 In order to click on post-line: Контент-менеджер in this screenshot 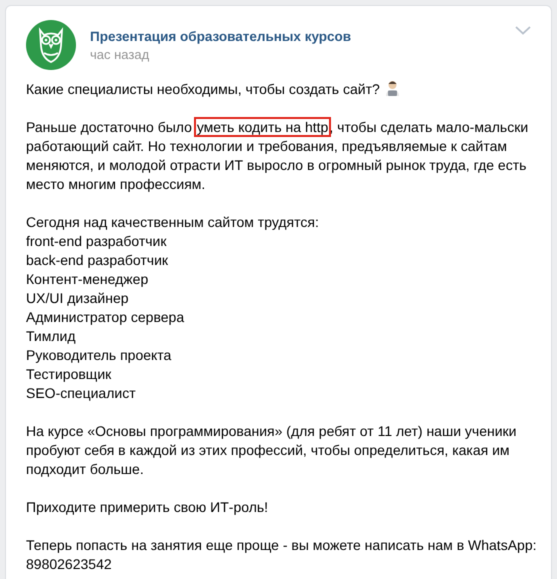, I will do `click(88, 279)`.